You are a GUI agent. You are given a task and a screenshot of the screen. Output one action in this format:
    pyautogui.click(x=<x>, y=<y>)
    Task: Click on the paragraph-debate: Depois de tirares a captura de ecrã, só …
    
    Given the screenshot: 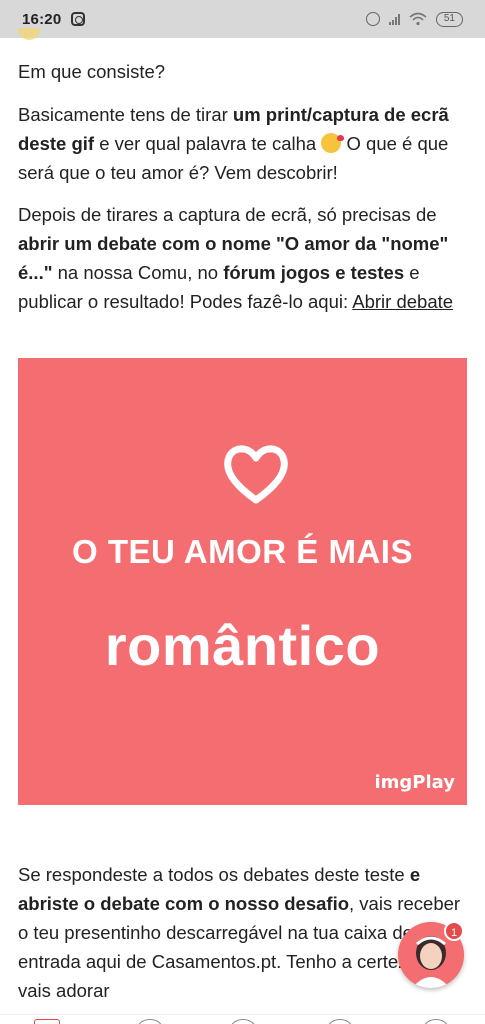 What is the action you would take?
    pyautogui.click(x=243, y=258)
    